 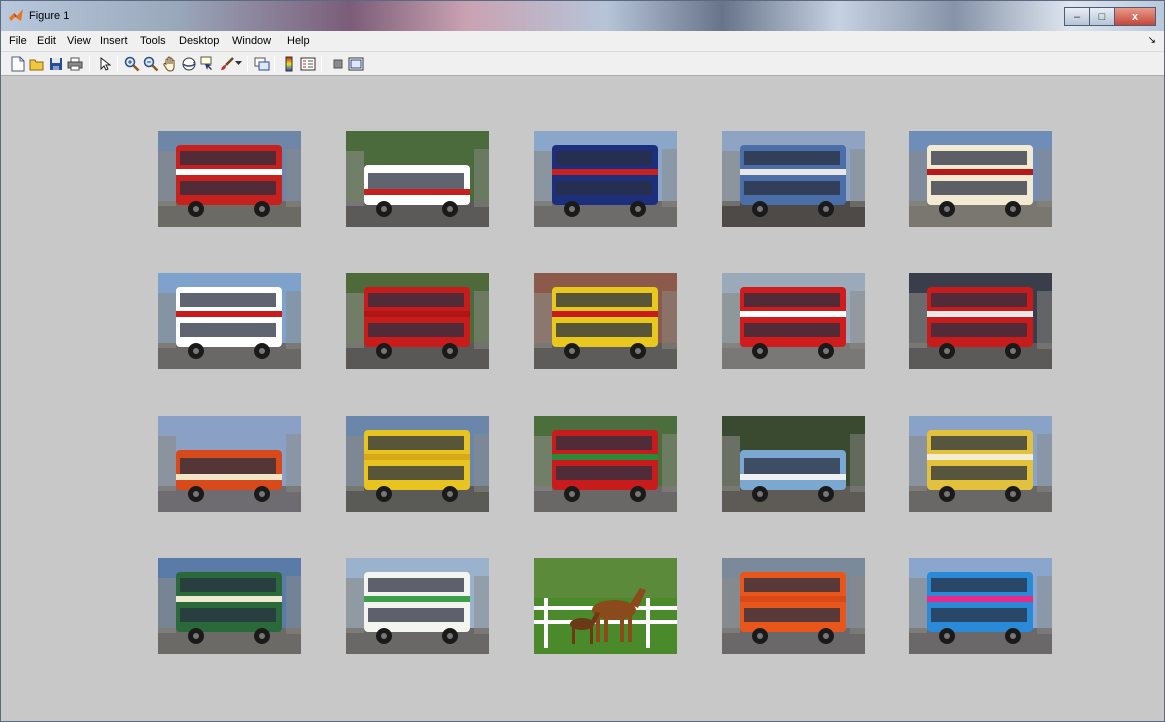 I want to click on brush-icon, so click(x=226, y=63).